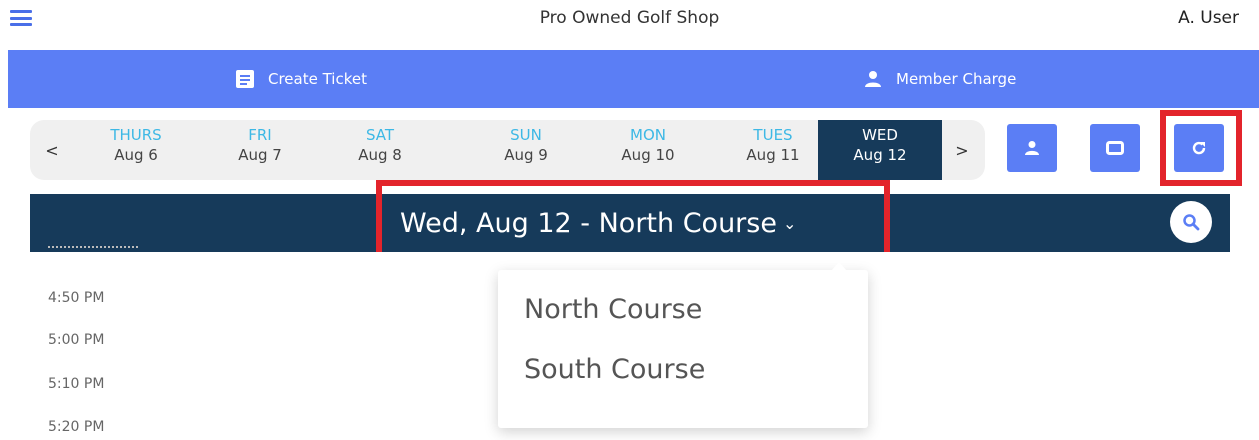  I want to click on day-name: WED, so click(880, 135).